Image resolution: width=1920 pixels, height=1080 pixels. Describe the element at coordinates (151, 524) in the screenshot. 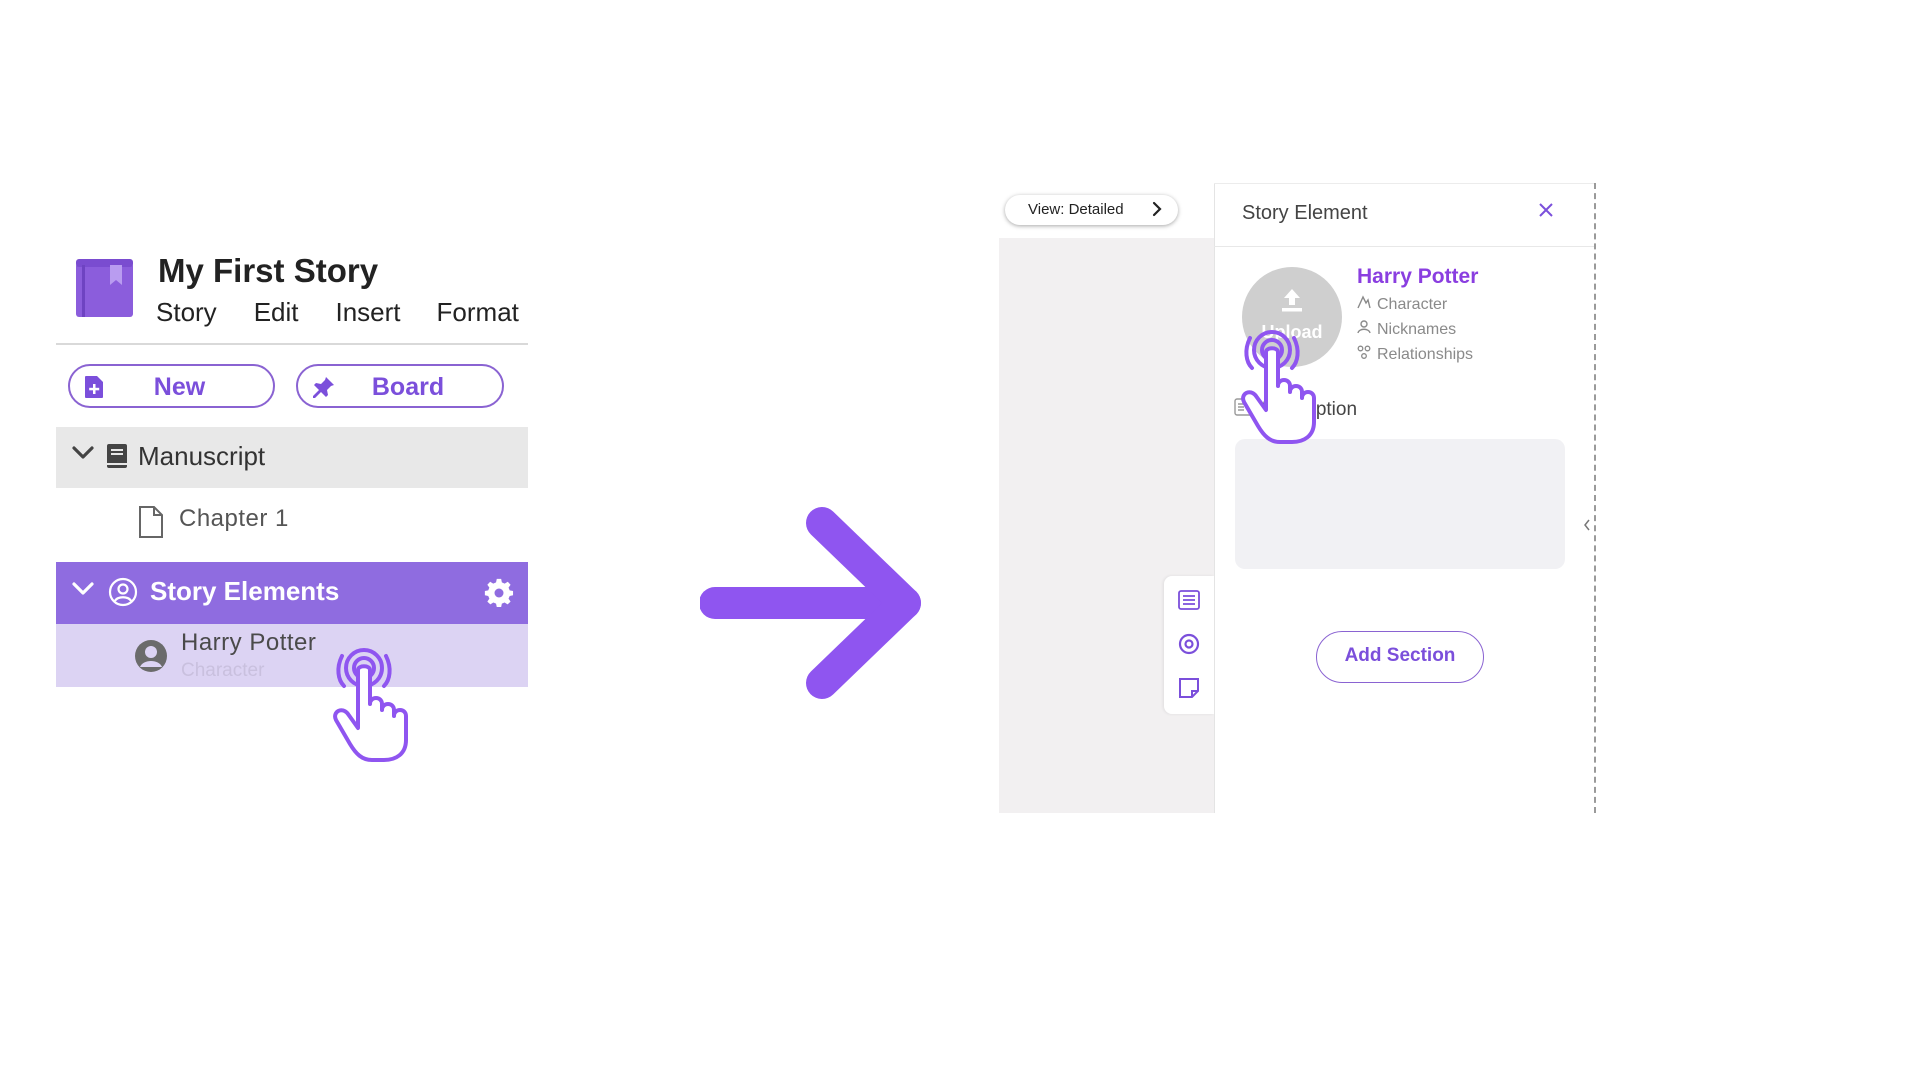

I see `document-icon` at that location.